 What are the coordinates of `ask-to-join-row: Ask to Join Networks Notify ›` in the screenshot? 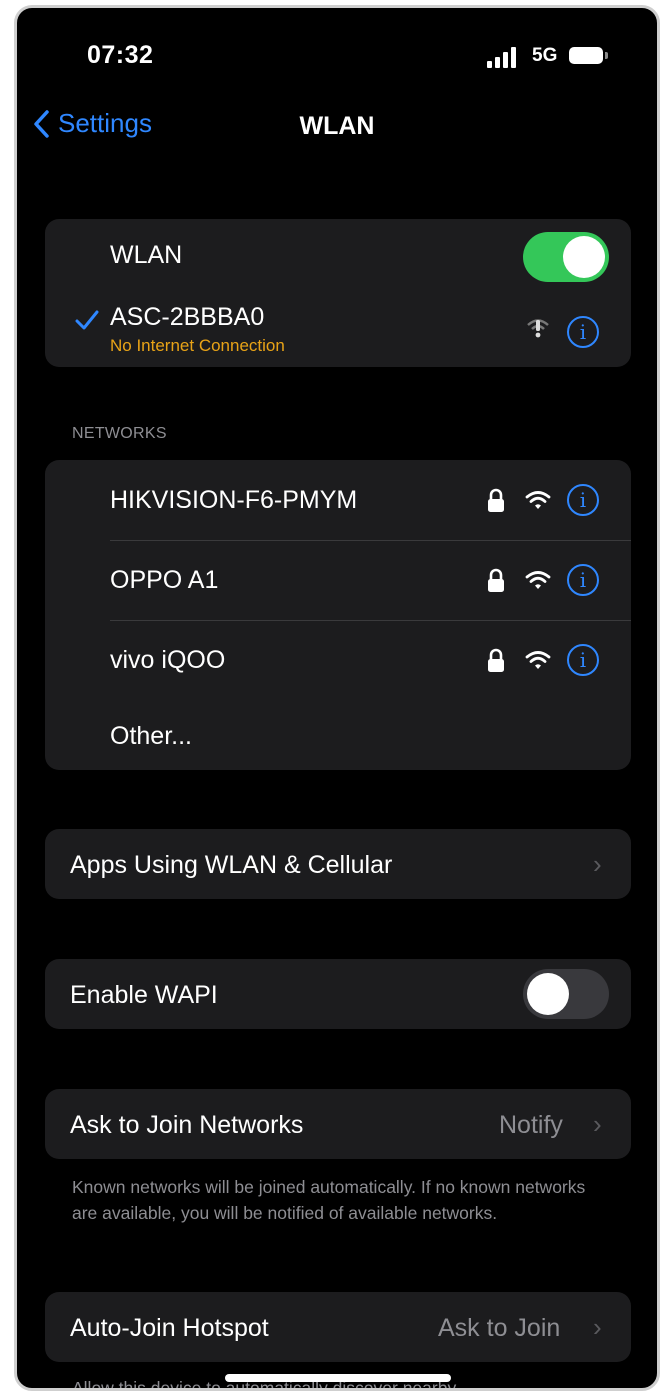 It's located at (338, 1124).